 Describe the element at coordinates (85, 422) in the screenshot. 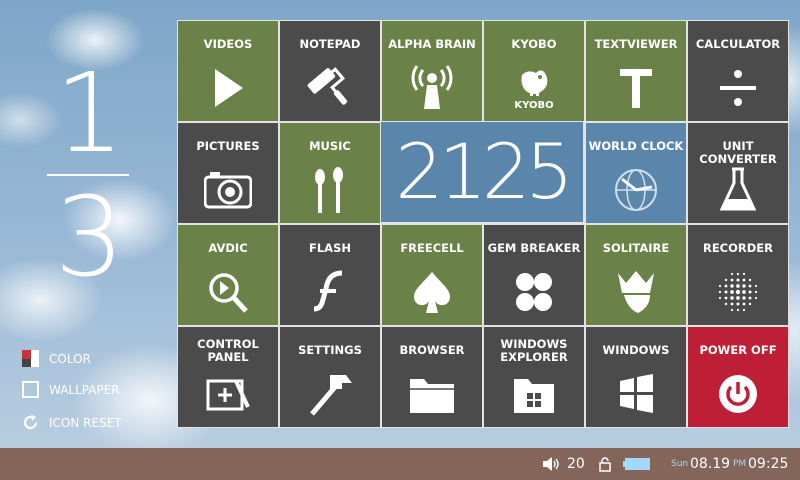

I see `icon-reset-label: ICON RESET` at that location.